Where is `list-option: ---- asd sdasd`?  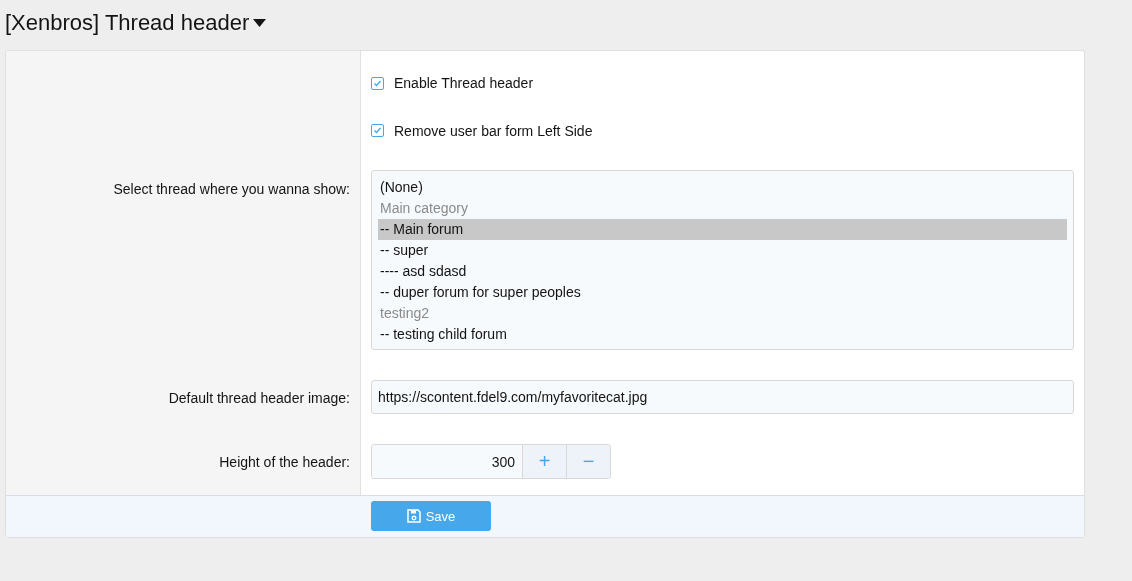
list-option: ---- asd sdasd is located at coordinates (722, 271).